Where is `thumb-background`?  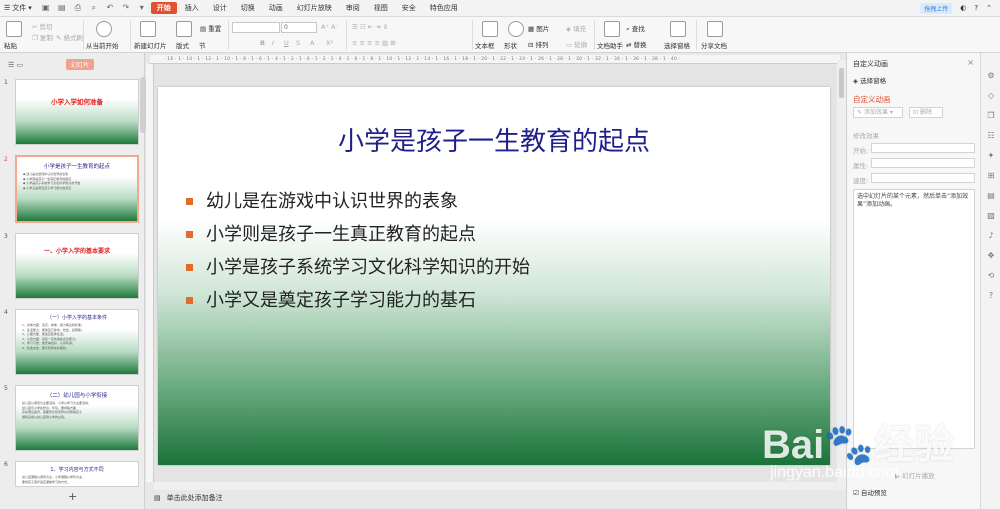 thumb-background is located at coordinates (77, 112).